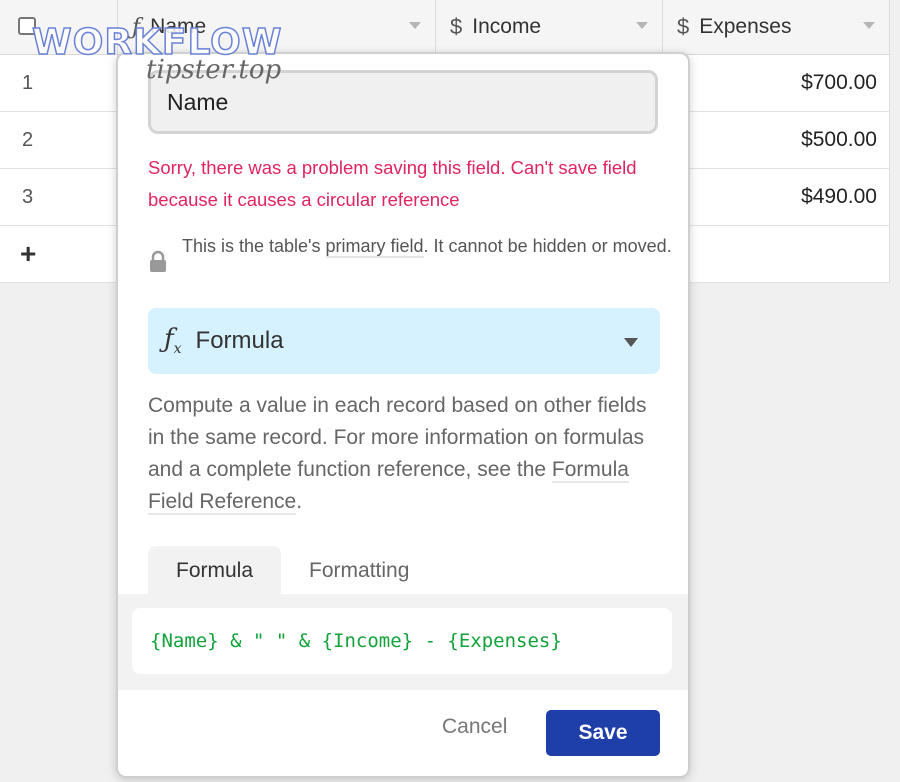 This screenshot has height=782, width=900. What do you see at coordinates (299, 501) in the screenshot?
I see `description-text: .` at bounding box center [299, 501].